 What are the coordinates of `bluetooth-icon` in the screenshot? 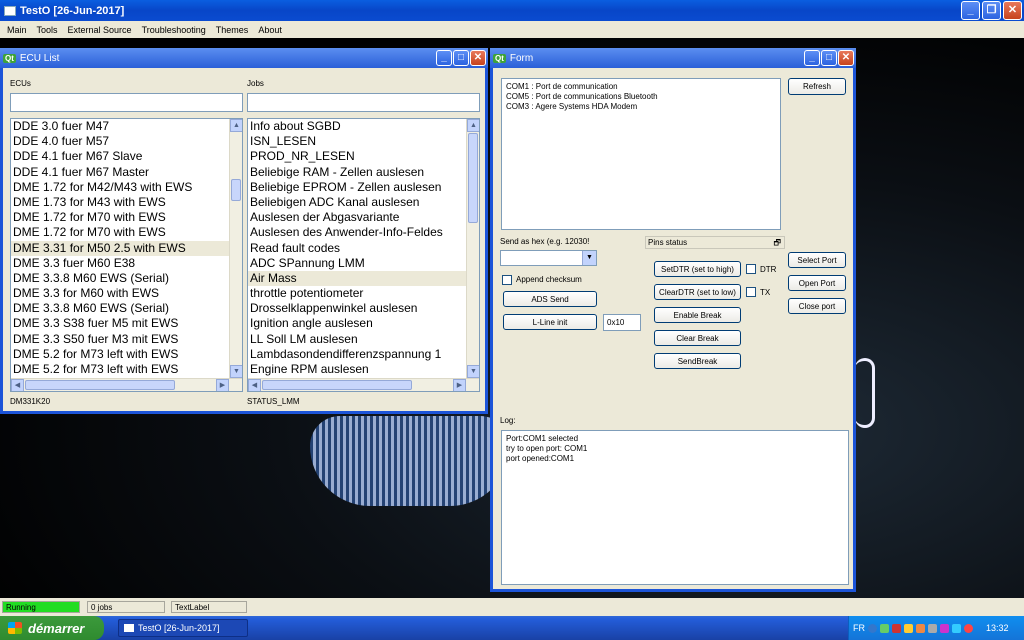 It's located at (884, 628).